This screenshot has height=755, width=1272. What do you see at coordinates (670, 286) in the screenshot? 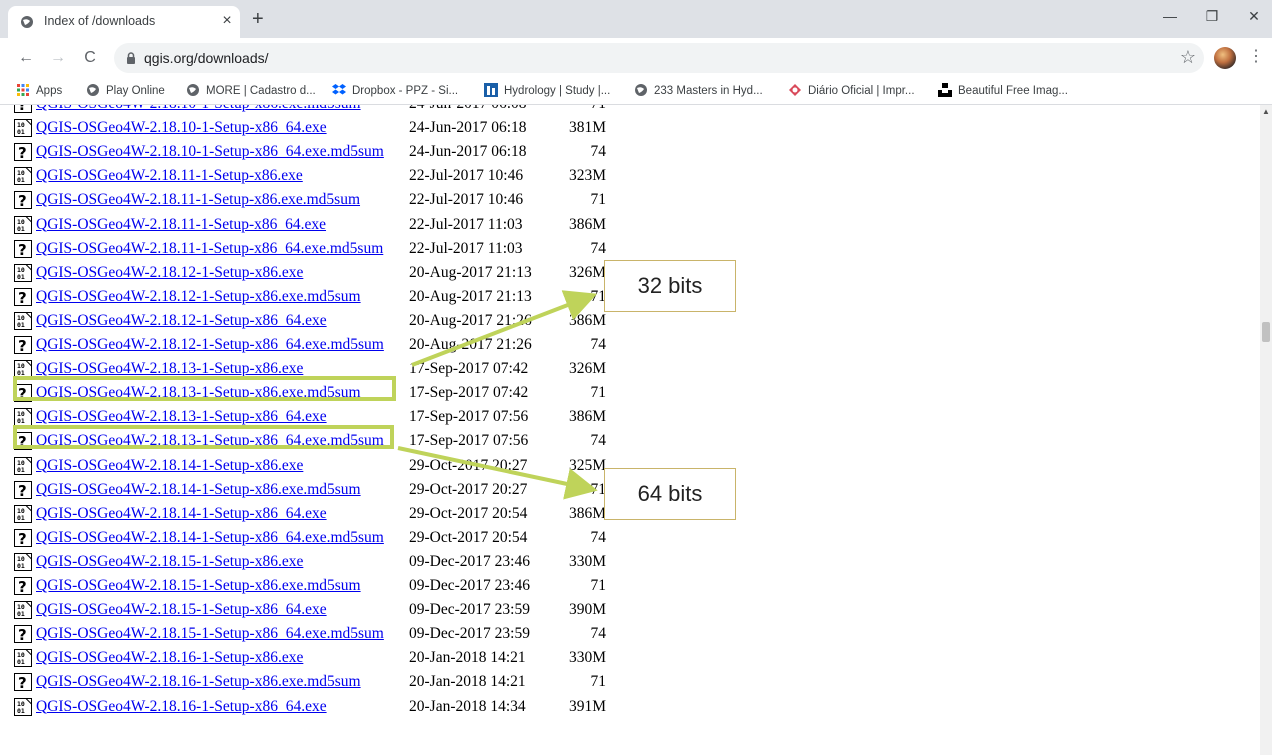
I see `label-32-bits: 32 bits` at bounding box center [670, 286].